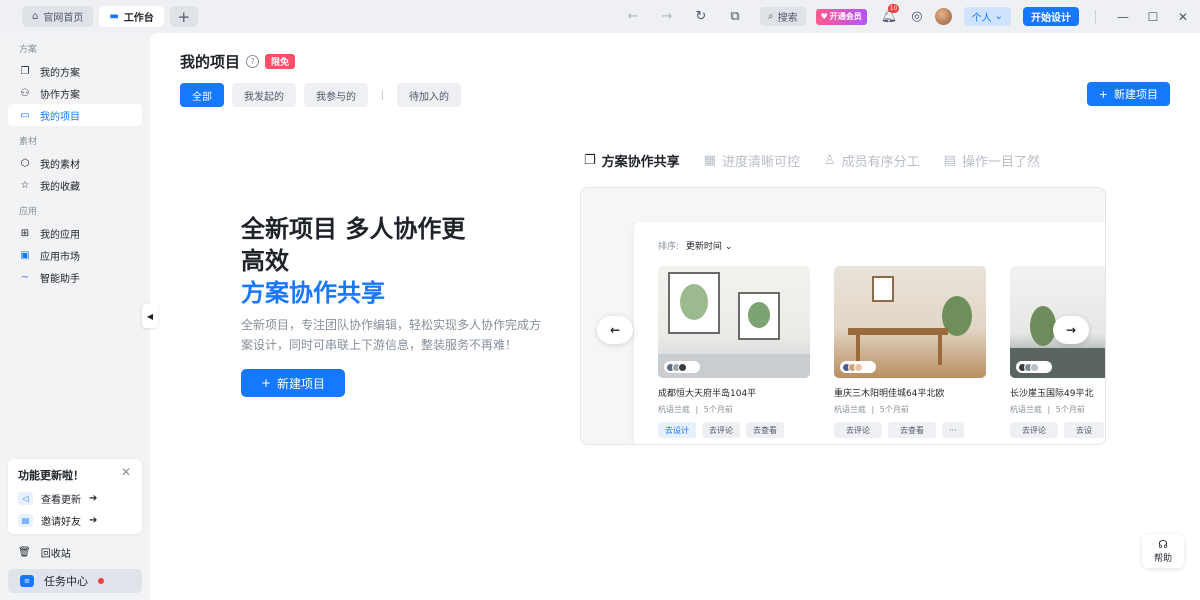 Image resolution: width=1200 pixels, height=600 pixels. I want to click on project-thumbnail, so click(734, 322).